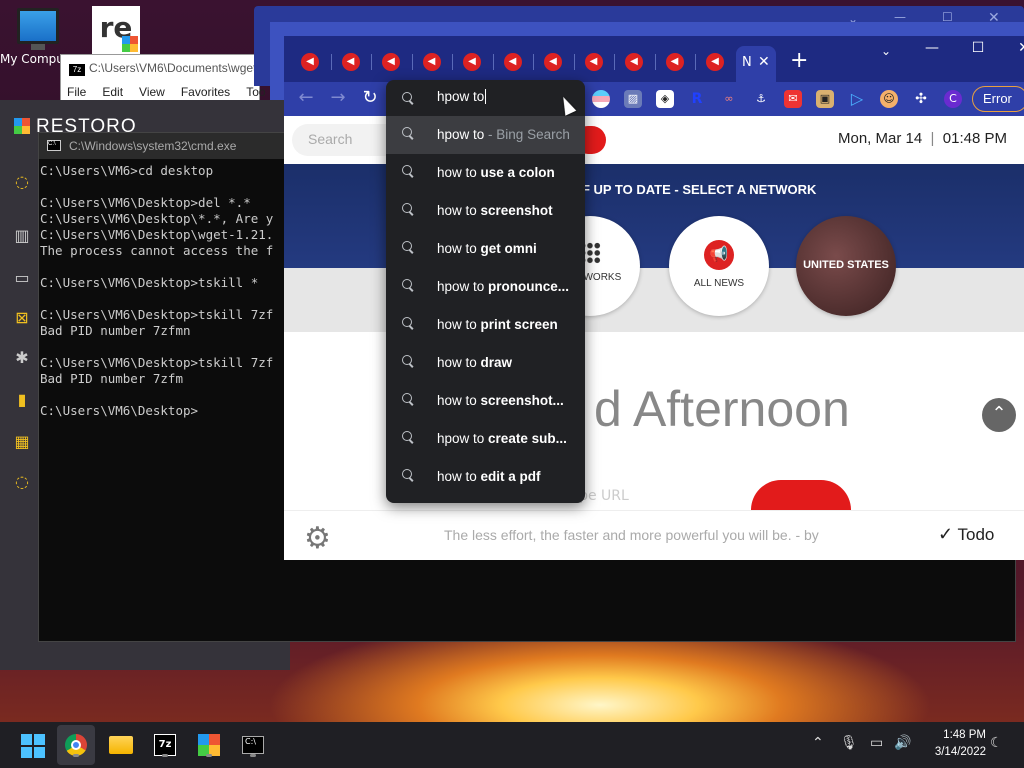 This screenshot has height=768, width=1024. Describe the element at coordinates (253, 745) in the screenshot. I see `terminal-icon: C:\` at that location.